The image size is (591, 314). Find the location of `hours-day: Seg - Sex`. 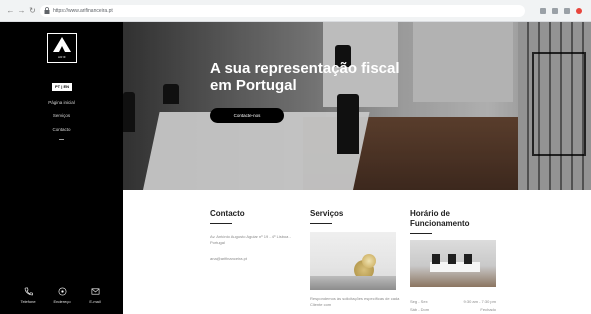

hours-day: Seg - Sex is located at coordinates (419, 301).